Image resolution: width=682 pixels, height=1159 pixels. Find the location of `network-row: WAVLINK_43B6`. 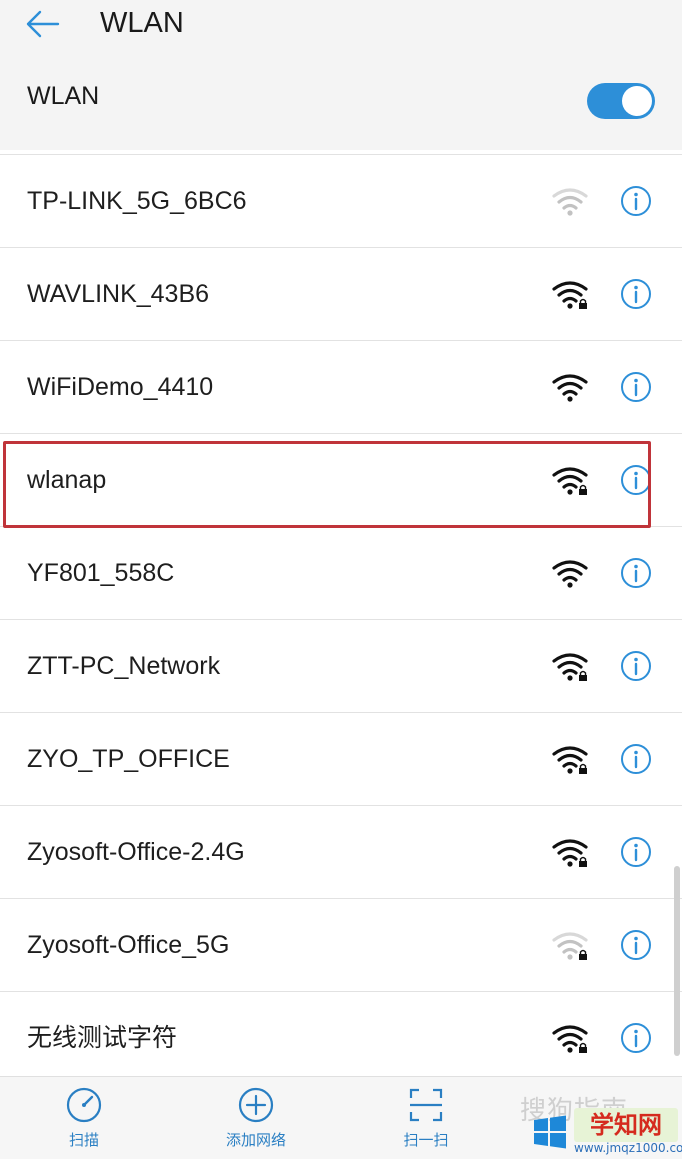

network-row: WAVLINK_43B6 is located at coordinates (341, 293).